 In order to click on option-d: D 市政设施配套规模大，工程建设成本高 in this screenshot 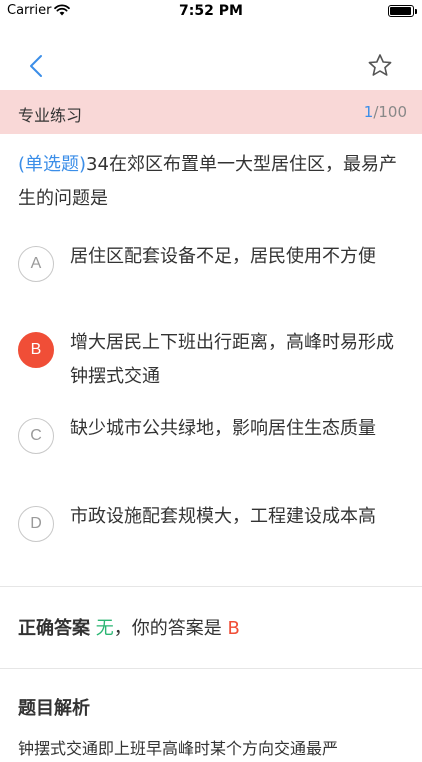, I will do `click(213, 540)`.